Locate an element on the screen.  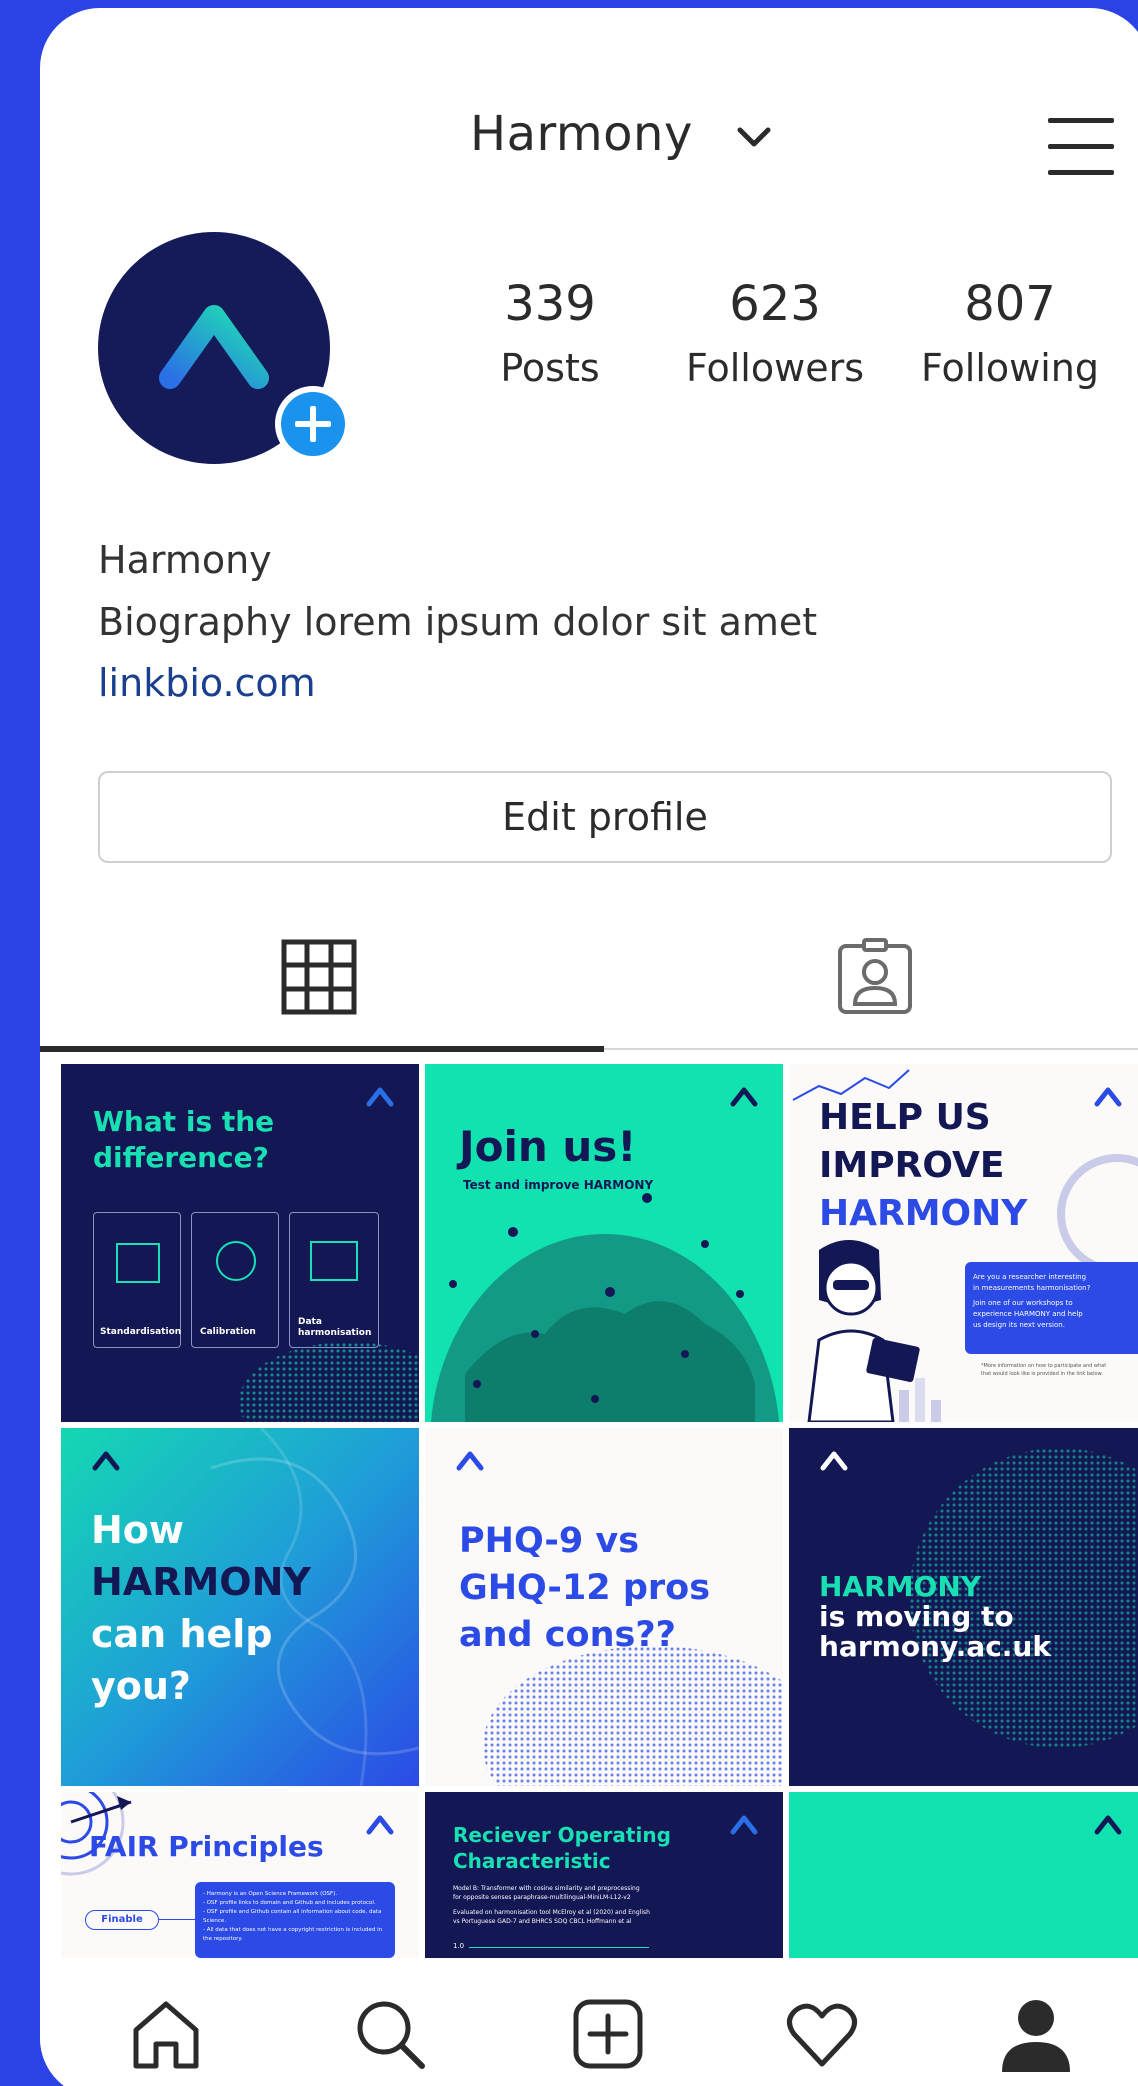
profile-icon is located at coordinates (1036, 2034).